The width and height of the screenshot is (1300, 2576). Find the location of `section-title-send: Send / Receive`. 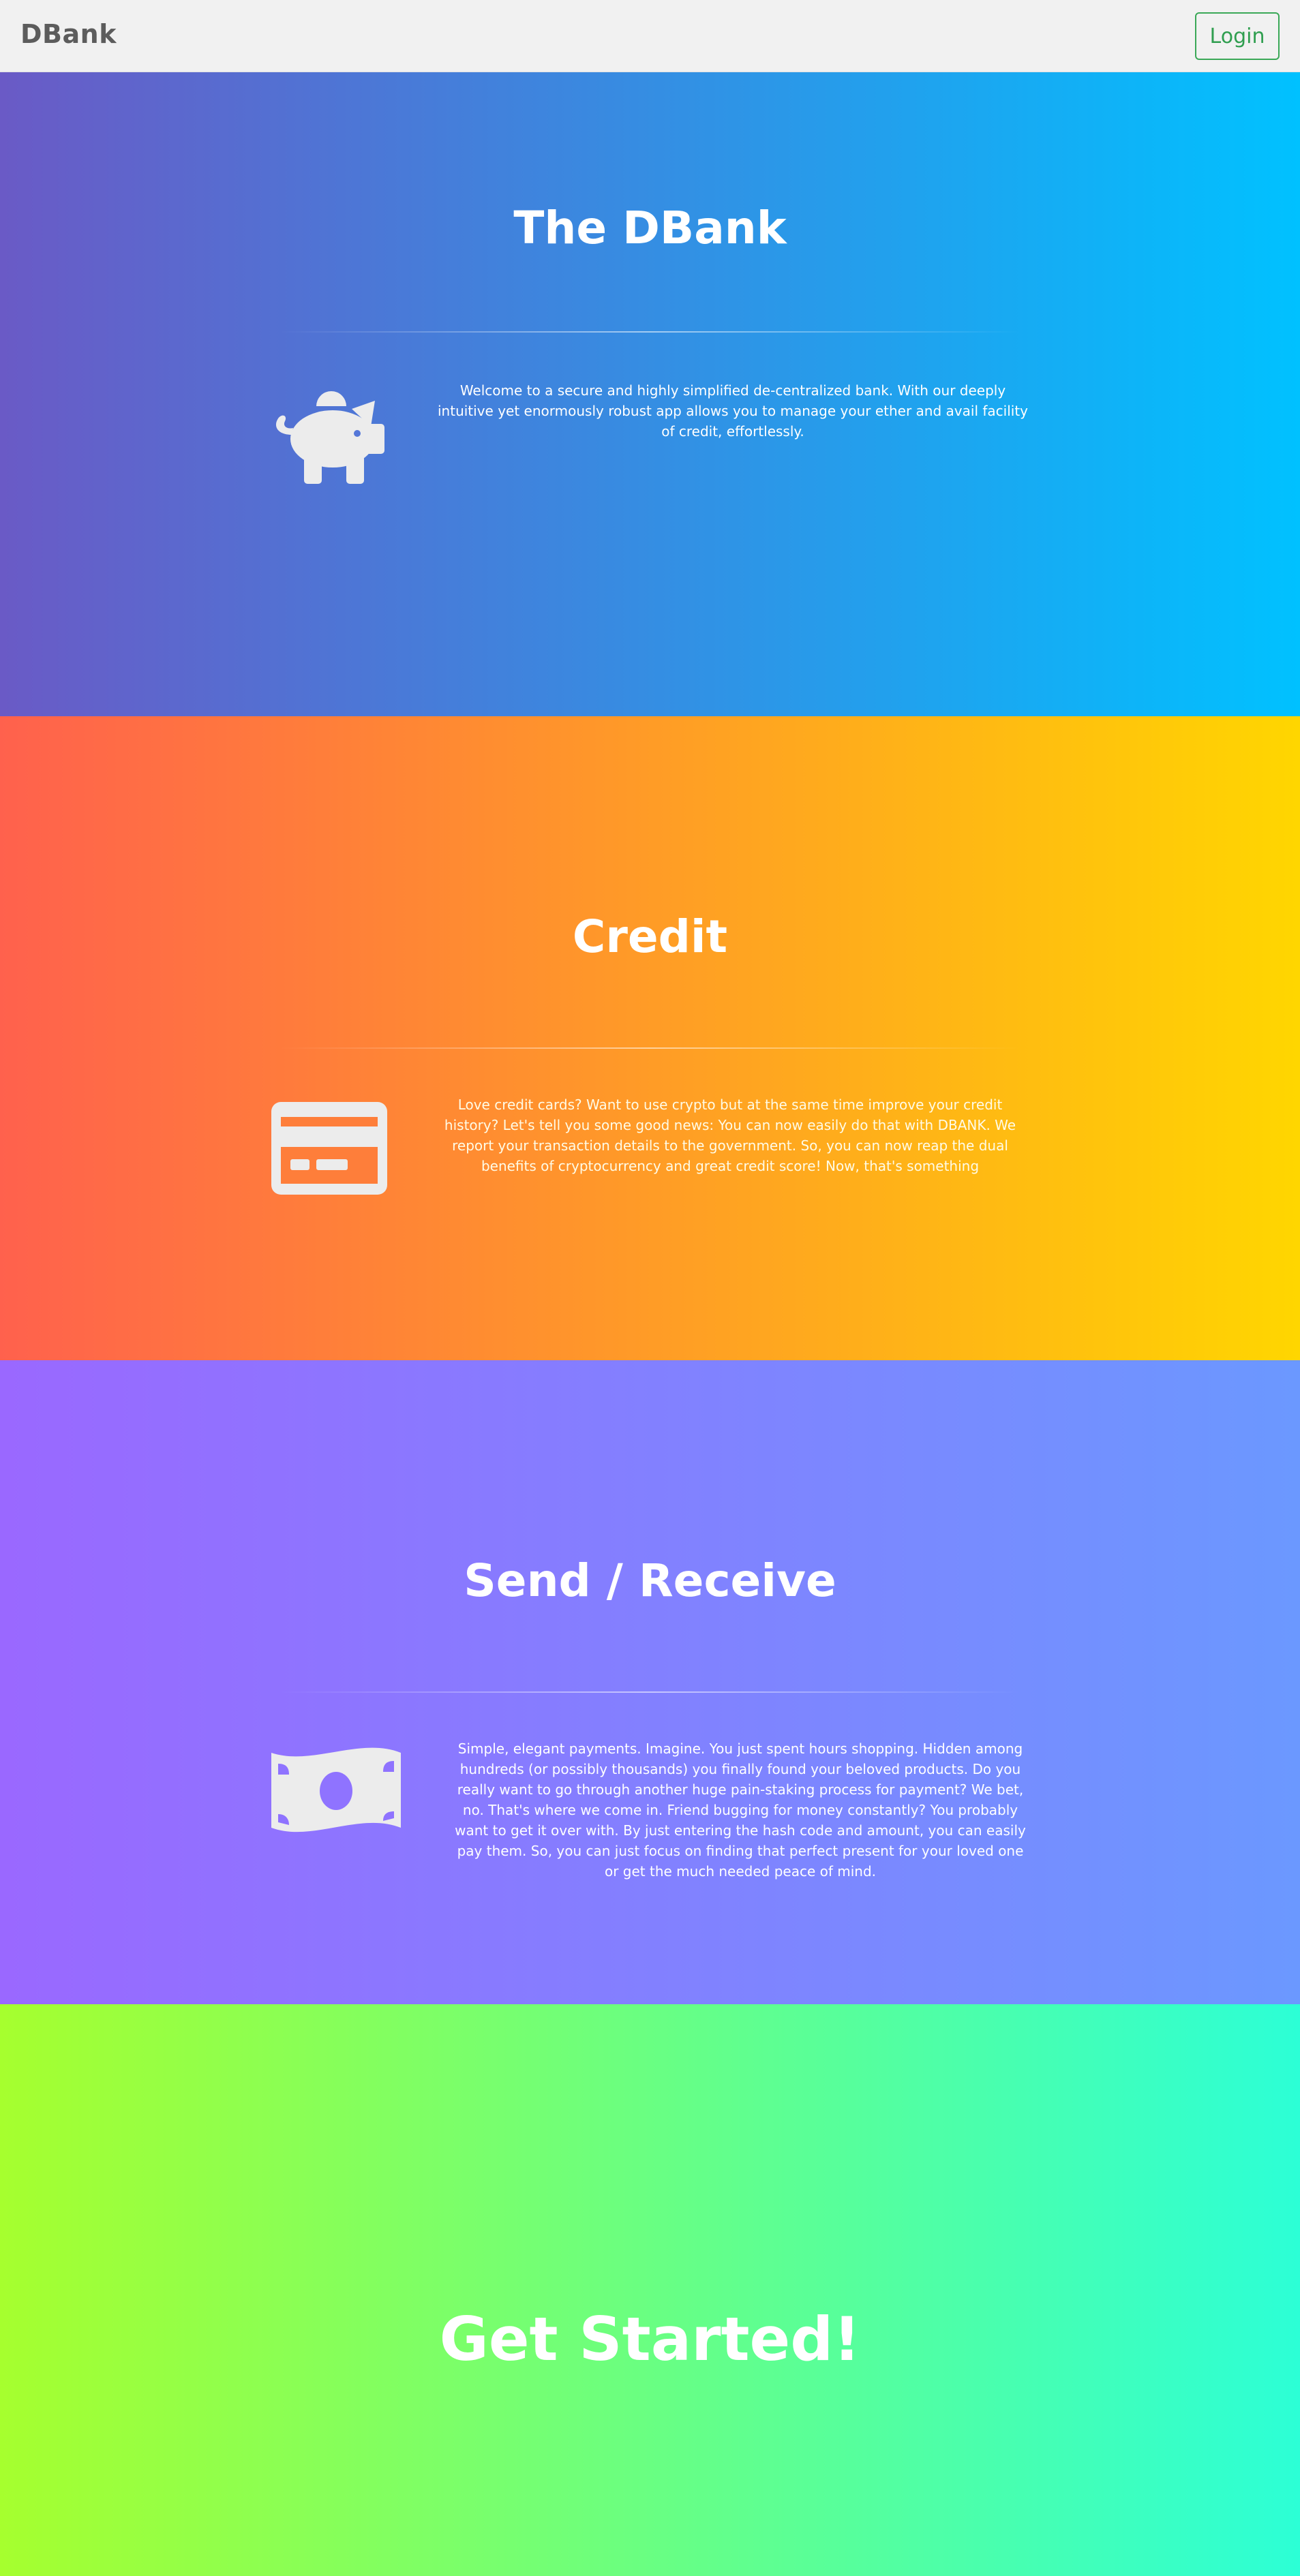

section-title-send: Send / Receive is located at coordinates (650, 1581).